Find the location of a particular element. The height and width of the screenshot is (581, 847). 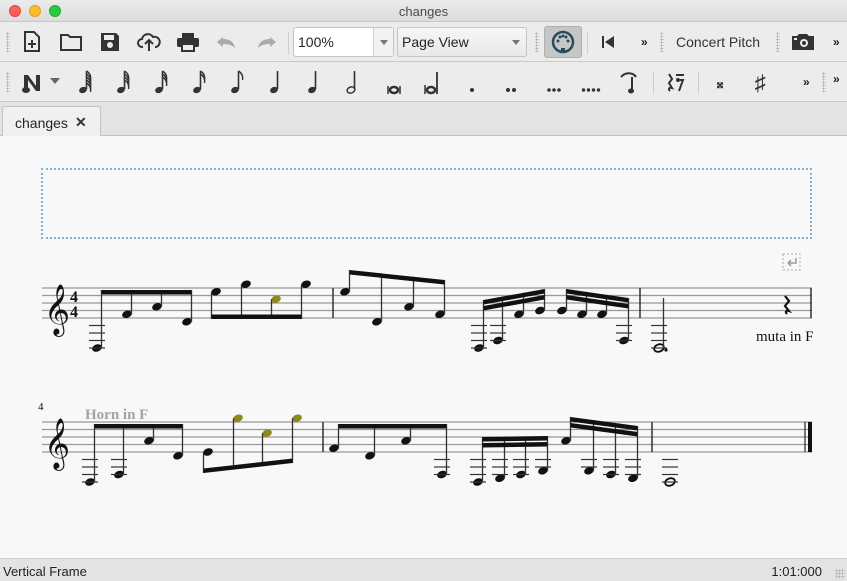

save-button is located at coordinates (110, 42).